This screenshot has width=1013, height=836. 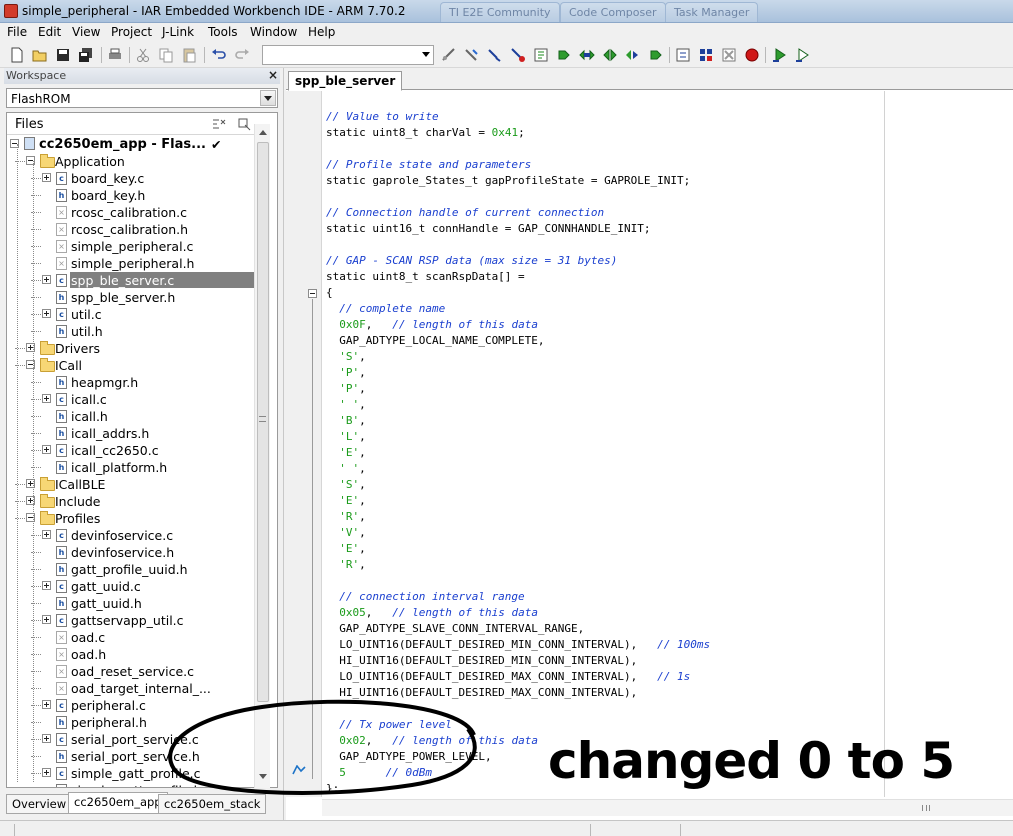 What do you see at coordinates (17, 32) in the screenshot?
I see `menu-file: File` at bounding box center [17, 32].